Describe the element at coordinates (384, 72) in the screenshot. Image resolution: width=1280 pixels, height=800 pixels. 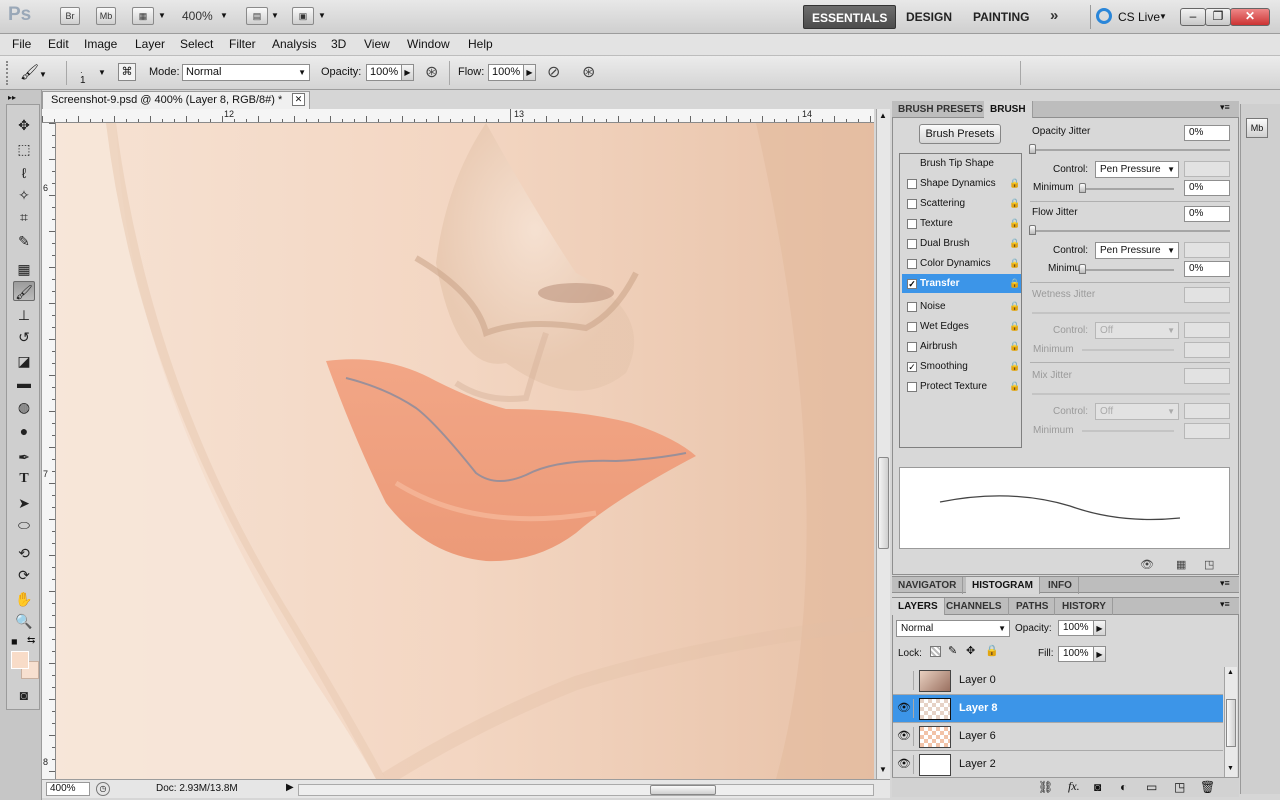
I see `opacity-input: 100%` at that location.